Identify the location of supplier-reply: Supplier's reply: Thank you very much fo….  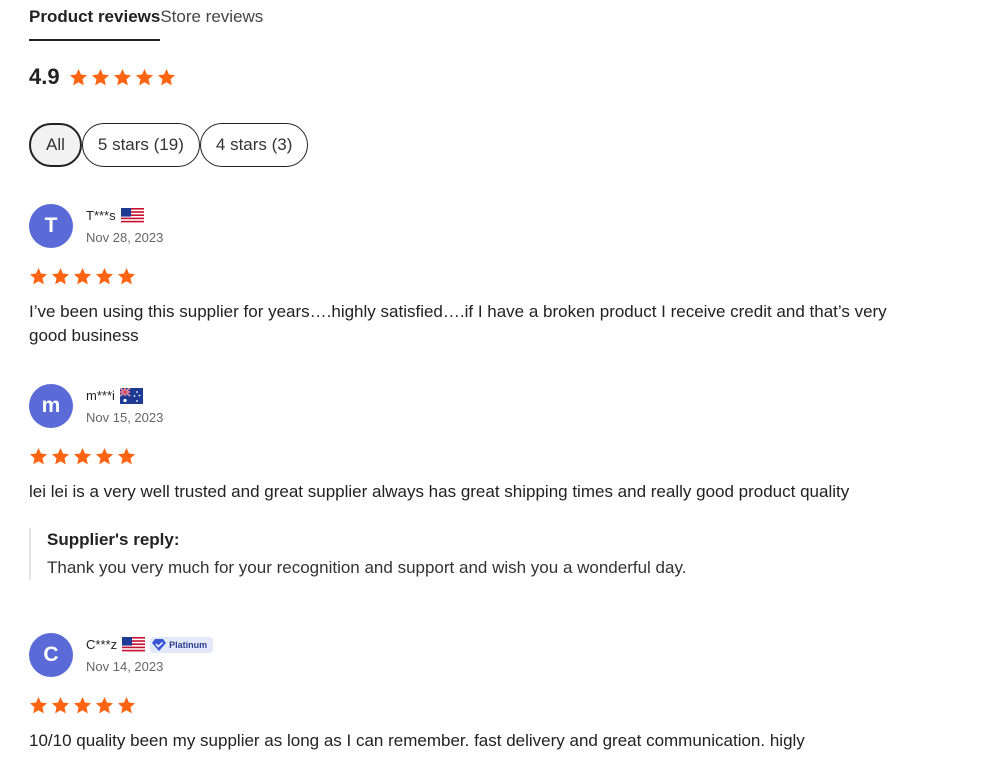
(479, 554).